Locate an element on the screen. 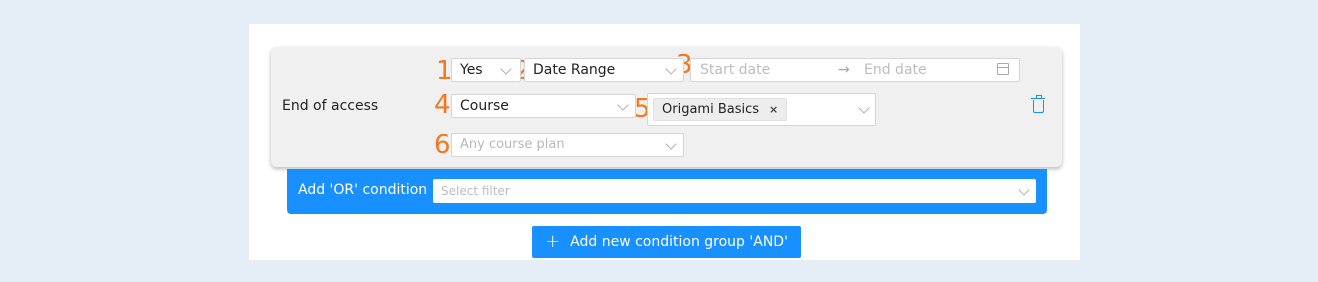 Image resolution: width=1318 pixels, height=282 pixels. or-condition-bar: Add 'OR' condition Select filter is located at coordinates (667, 191).